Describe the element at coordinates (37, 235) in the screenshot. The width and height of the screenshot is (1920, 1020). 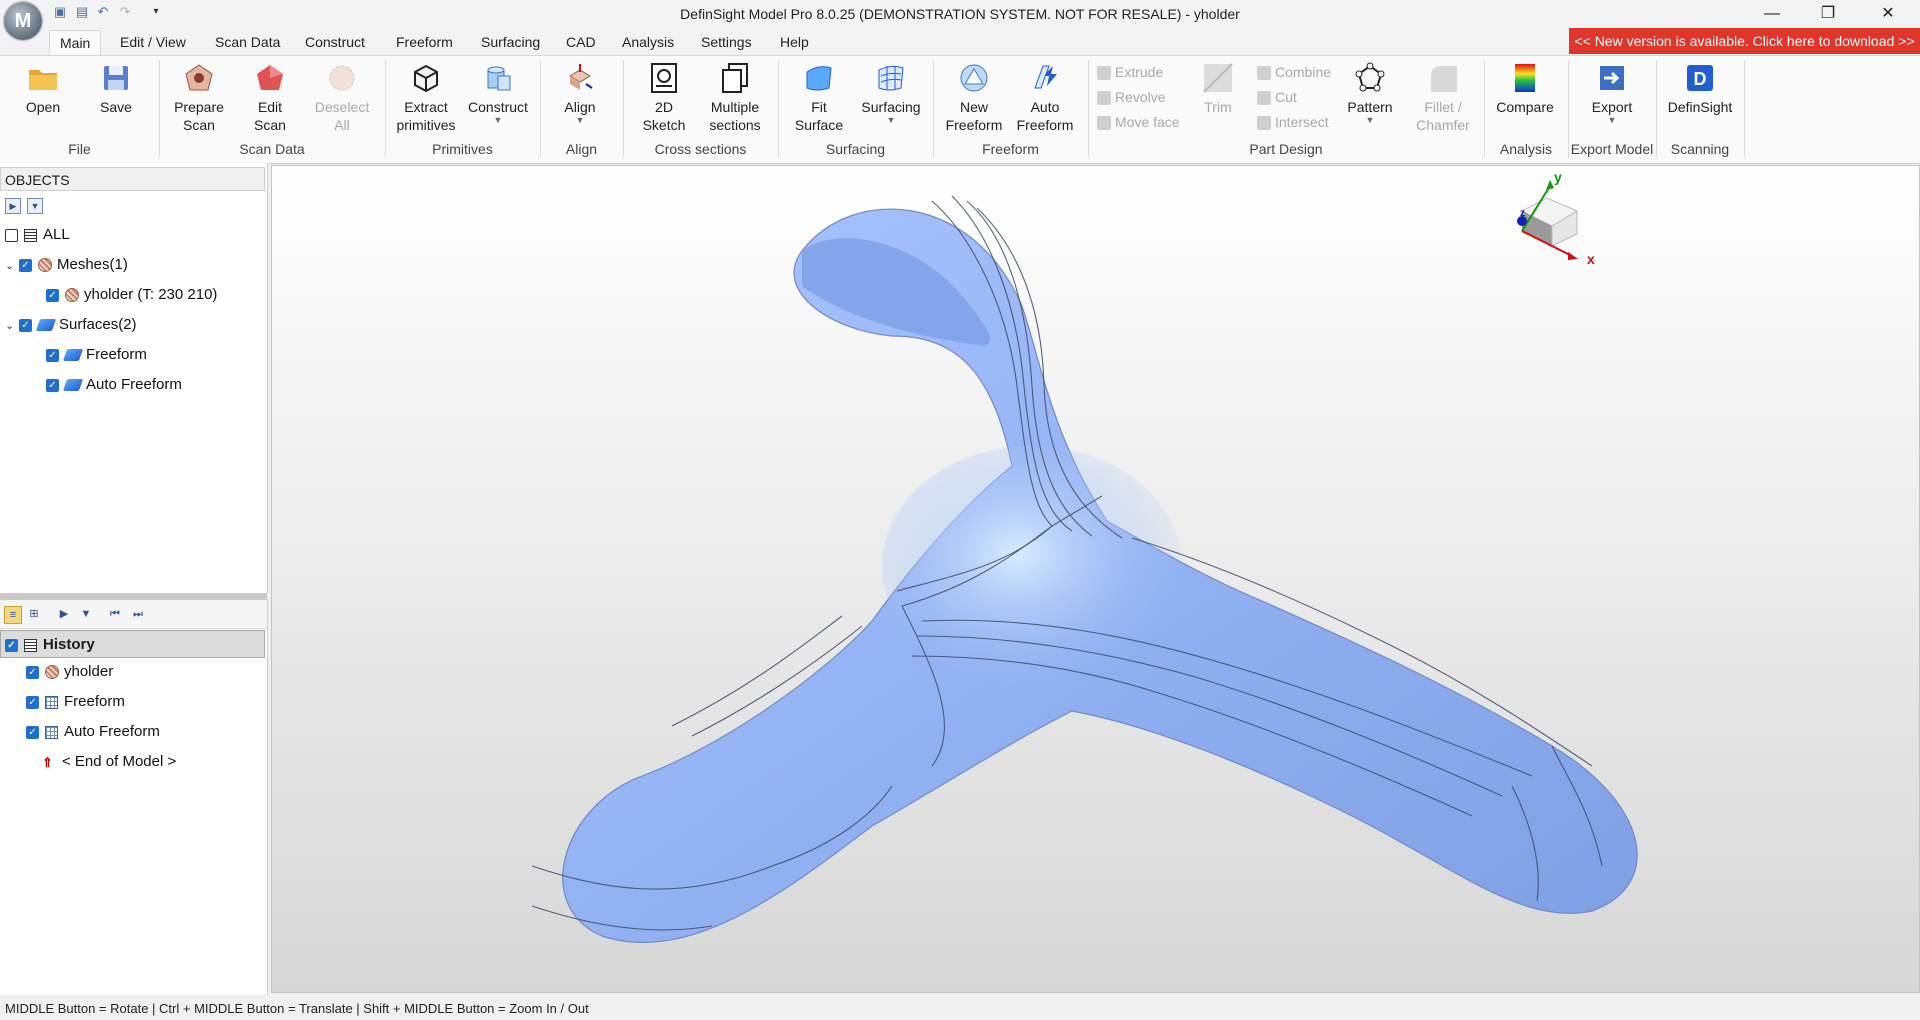
I see `tree-item-all: ALL` at that location.